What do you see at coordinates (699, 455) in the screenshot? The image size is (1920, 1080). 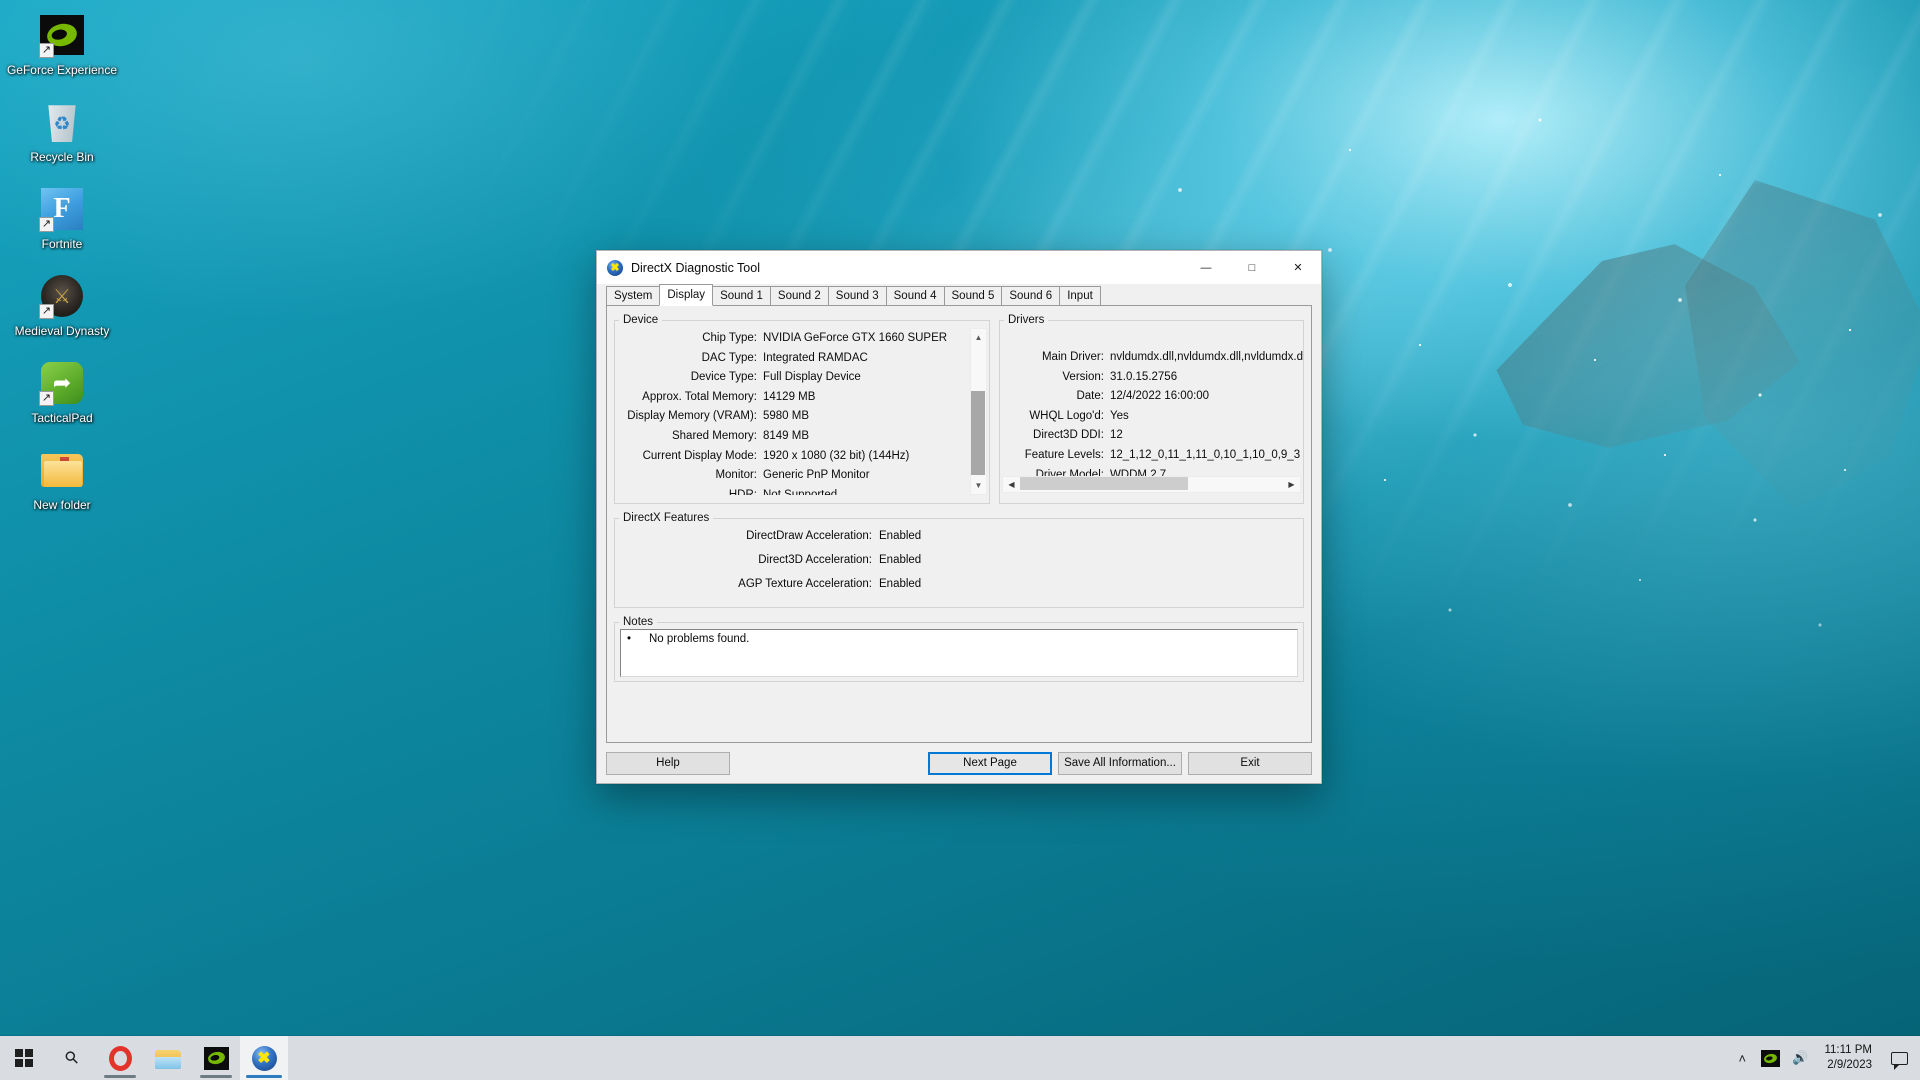 I see `device-row-key: Current Display Mode:` at bounding box center [699, 455].